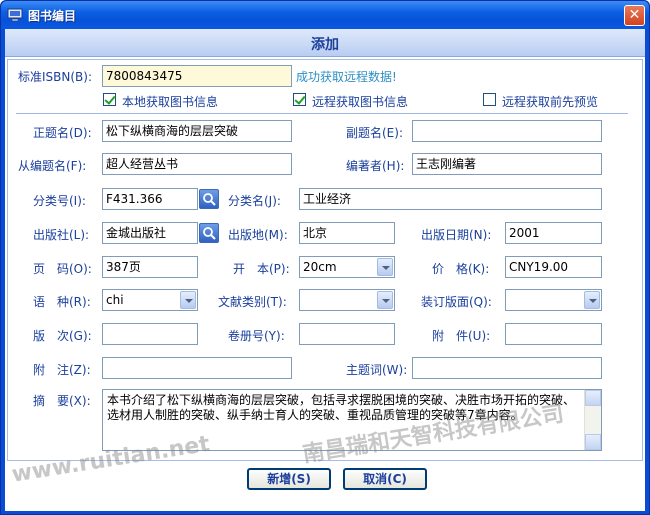 This screenshot has height=515, width=650. What do you see at coordinates (299, 99) in the screenshot?
I see `remote-fetch-checkbox` at bounding box center [299, 99].